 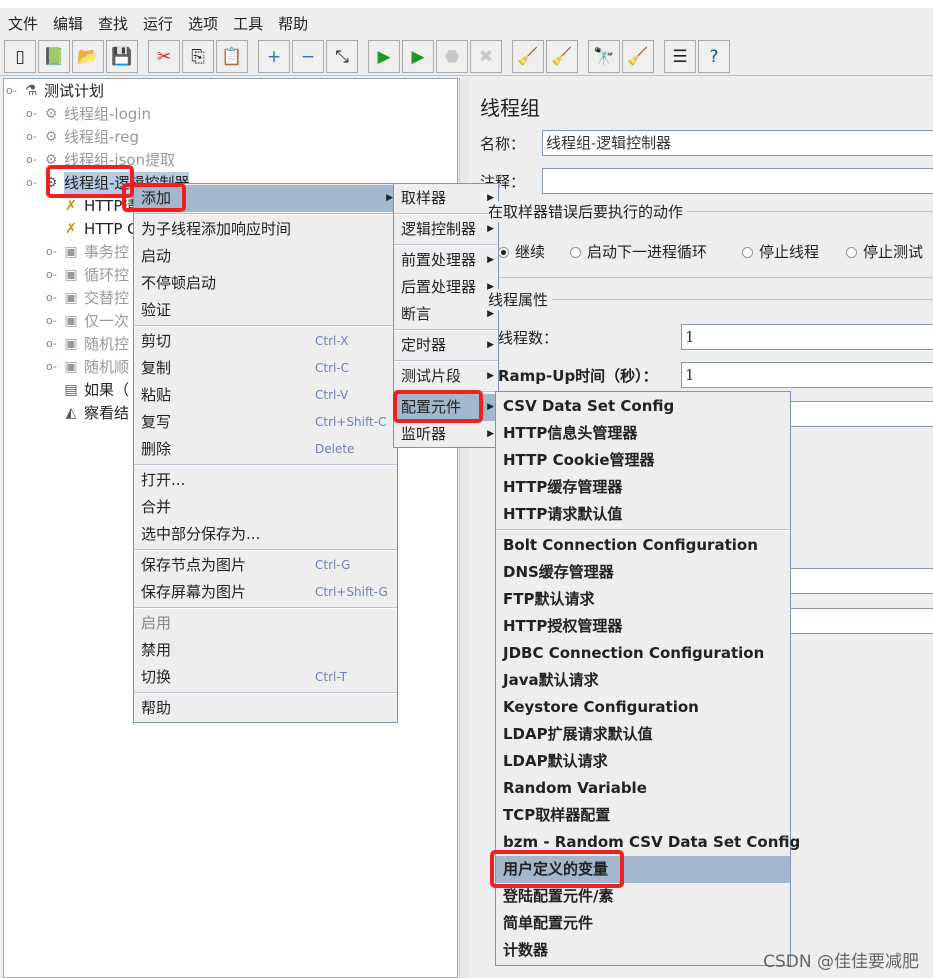 What do you see at coordinates (446, 376) in the screenshot?
I see `menu-item: 测试片段 ▶` at bounding box center [446, 376].